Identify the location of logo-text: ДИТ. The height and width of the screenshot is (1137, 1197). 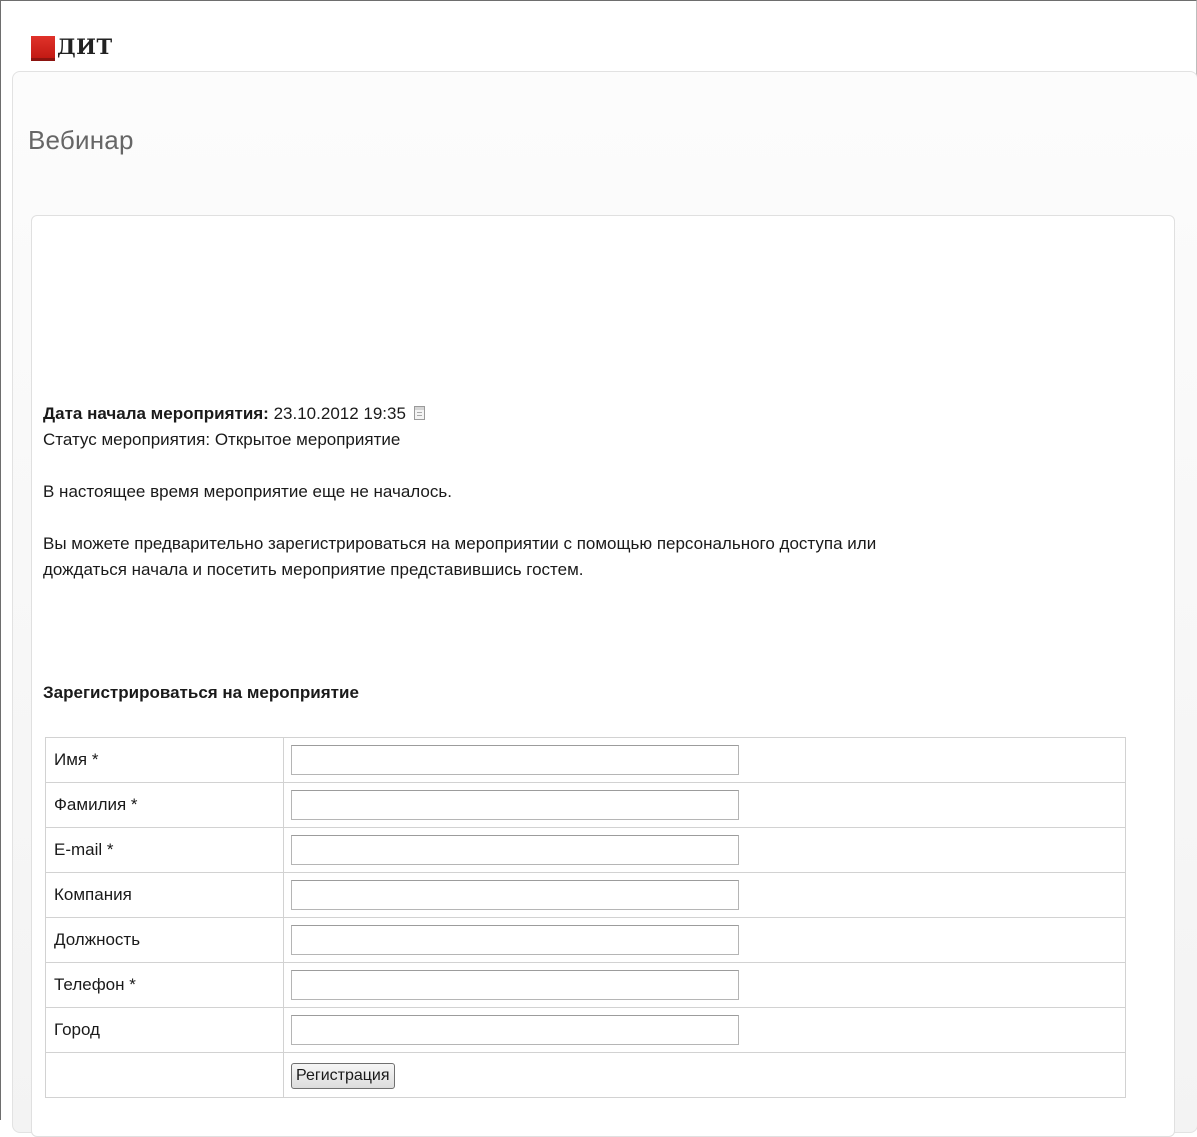
(85, 46).